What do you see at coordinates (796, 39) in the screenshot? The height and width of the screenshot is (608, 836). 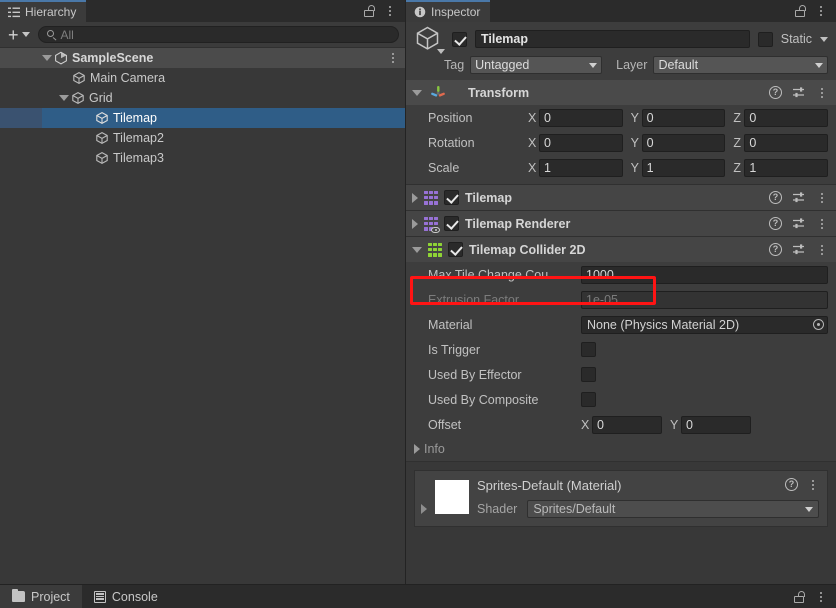 I see `static-label: Static` at bounding box center [796, 39].